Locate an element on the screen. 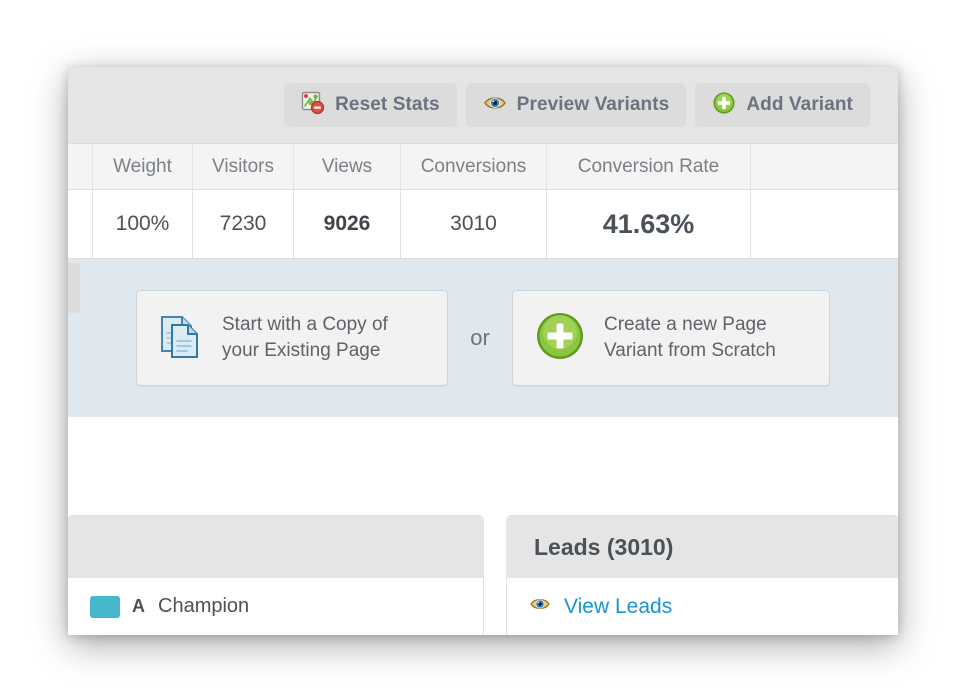 This screenshot has width=966, height=700. copy-label-line1: Start with a Copy of is located at coordinates (305, 324).